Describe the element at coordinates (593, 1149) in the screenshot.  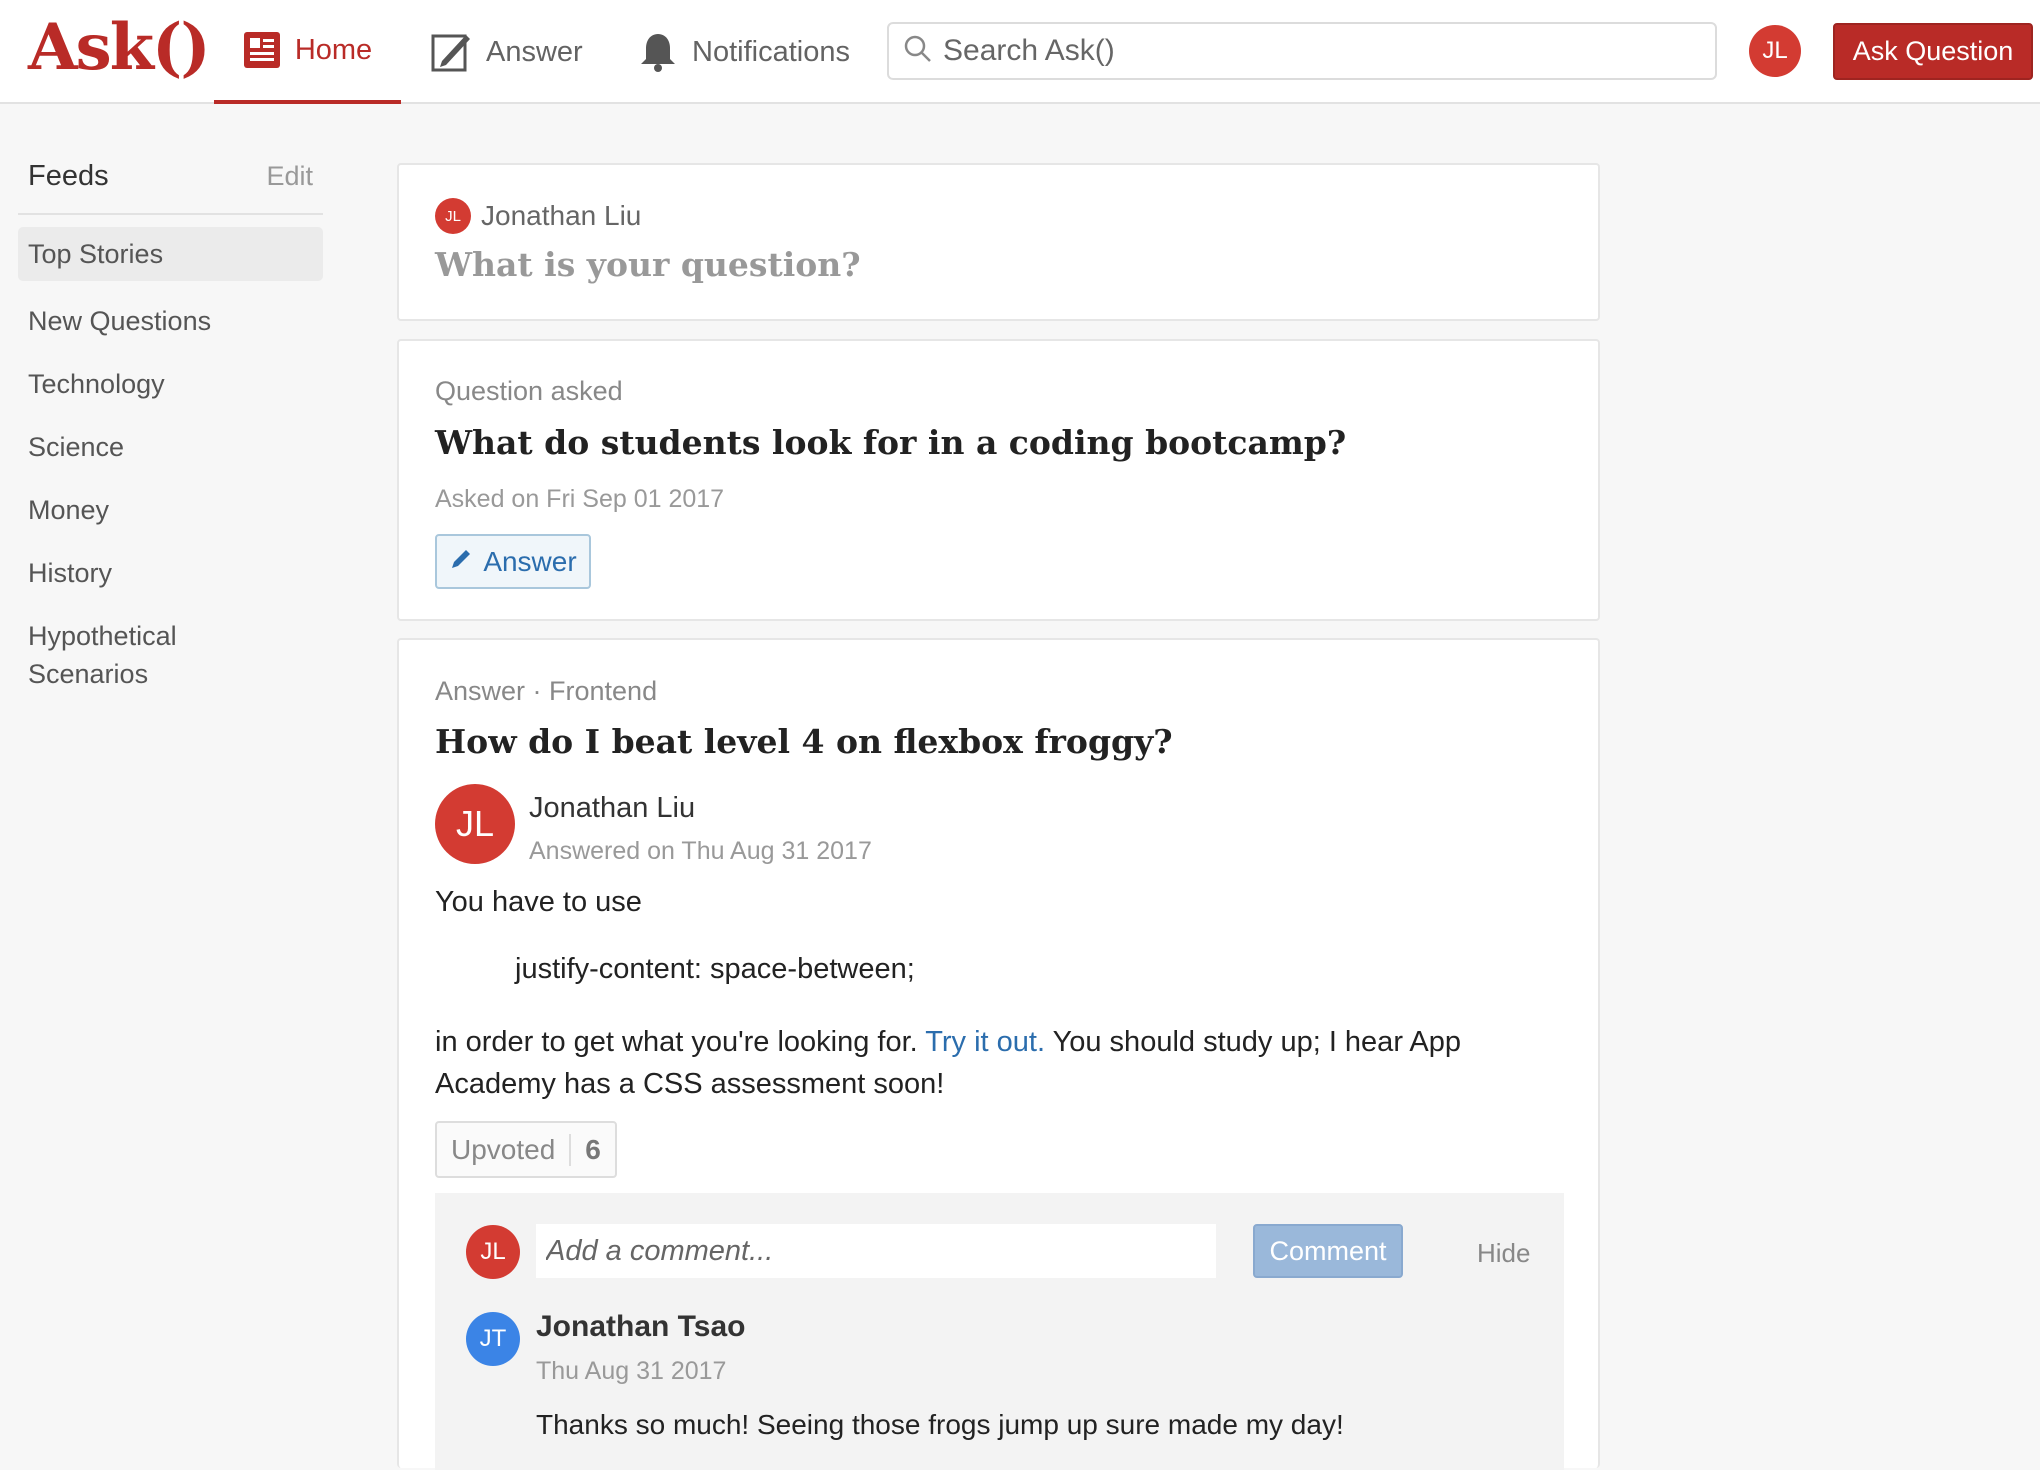
I see `upvote-count: 6` at that location.